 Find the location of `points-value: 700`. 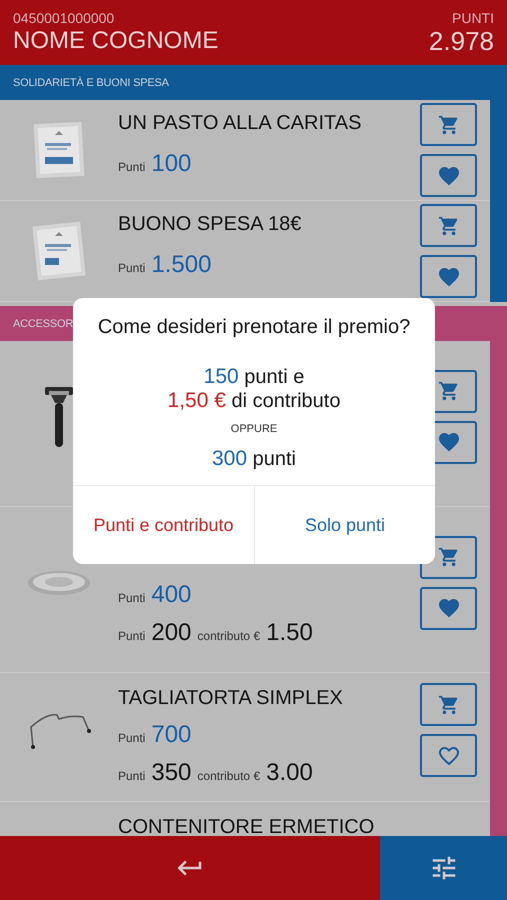

points-value: 700 is located at coordinates (171, 735).